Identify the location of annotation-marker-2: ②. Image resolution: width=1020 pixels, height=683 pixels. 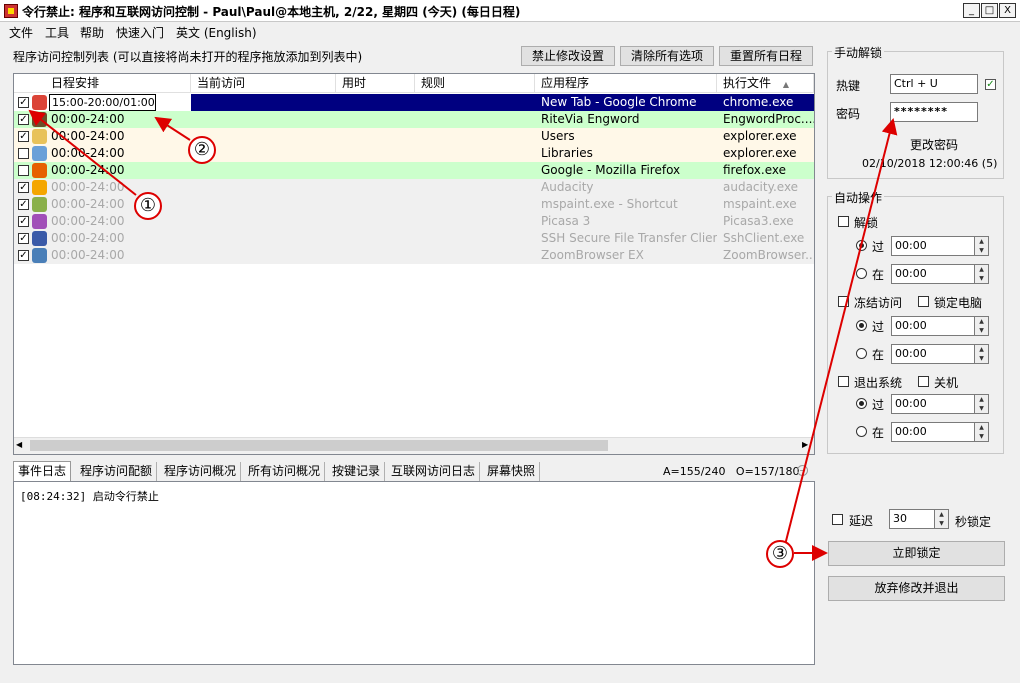
(202, 150).